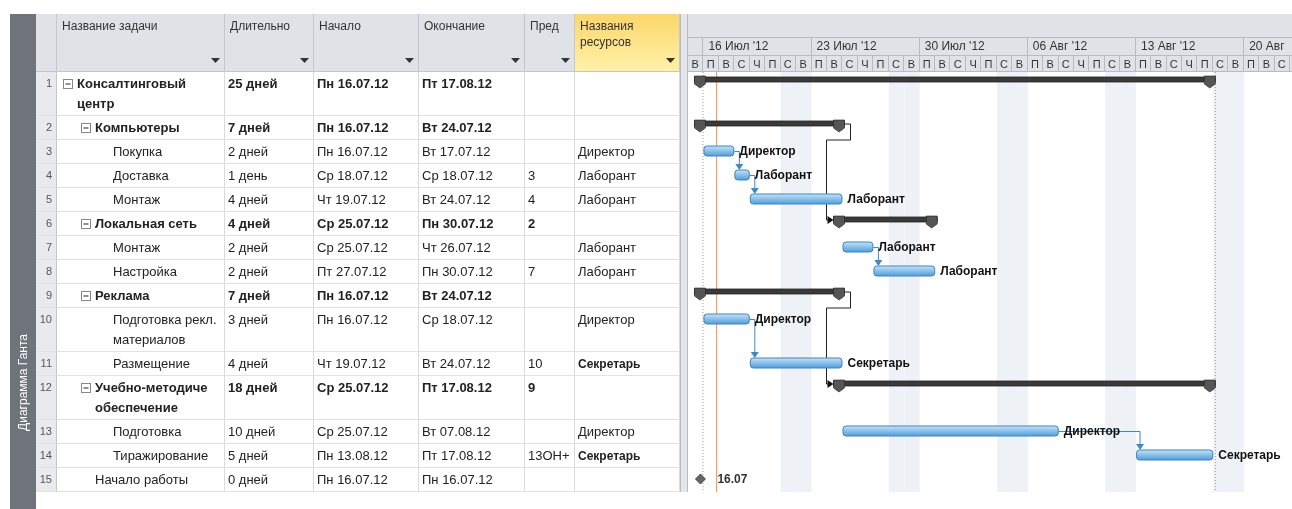  What do you see at coordinates (472, 43) in the screenshot?
I see `column-header: Окончание` at bounding box center [472, 43].